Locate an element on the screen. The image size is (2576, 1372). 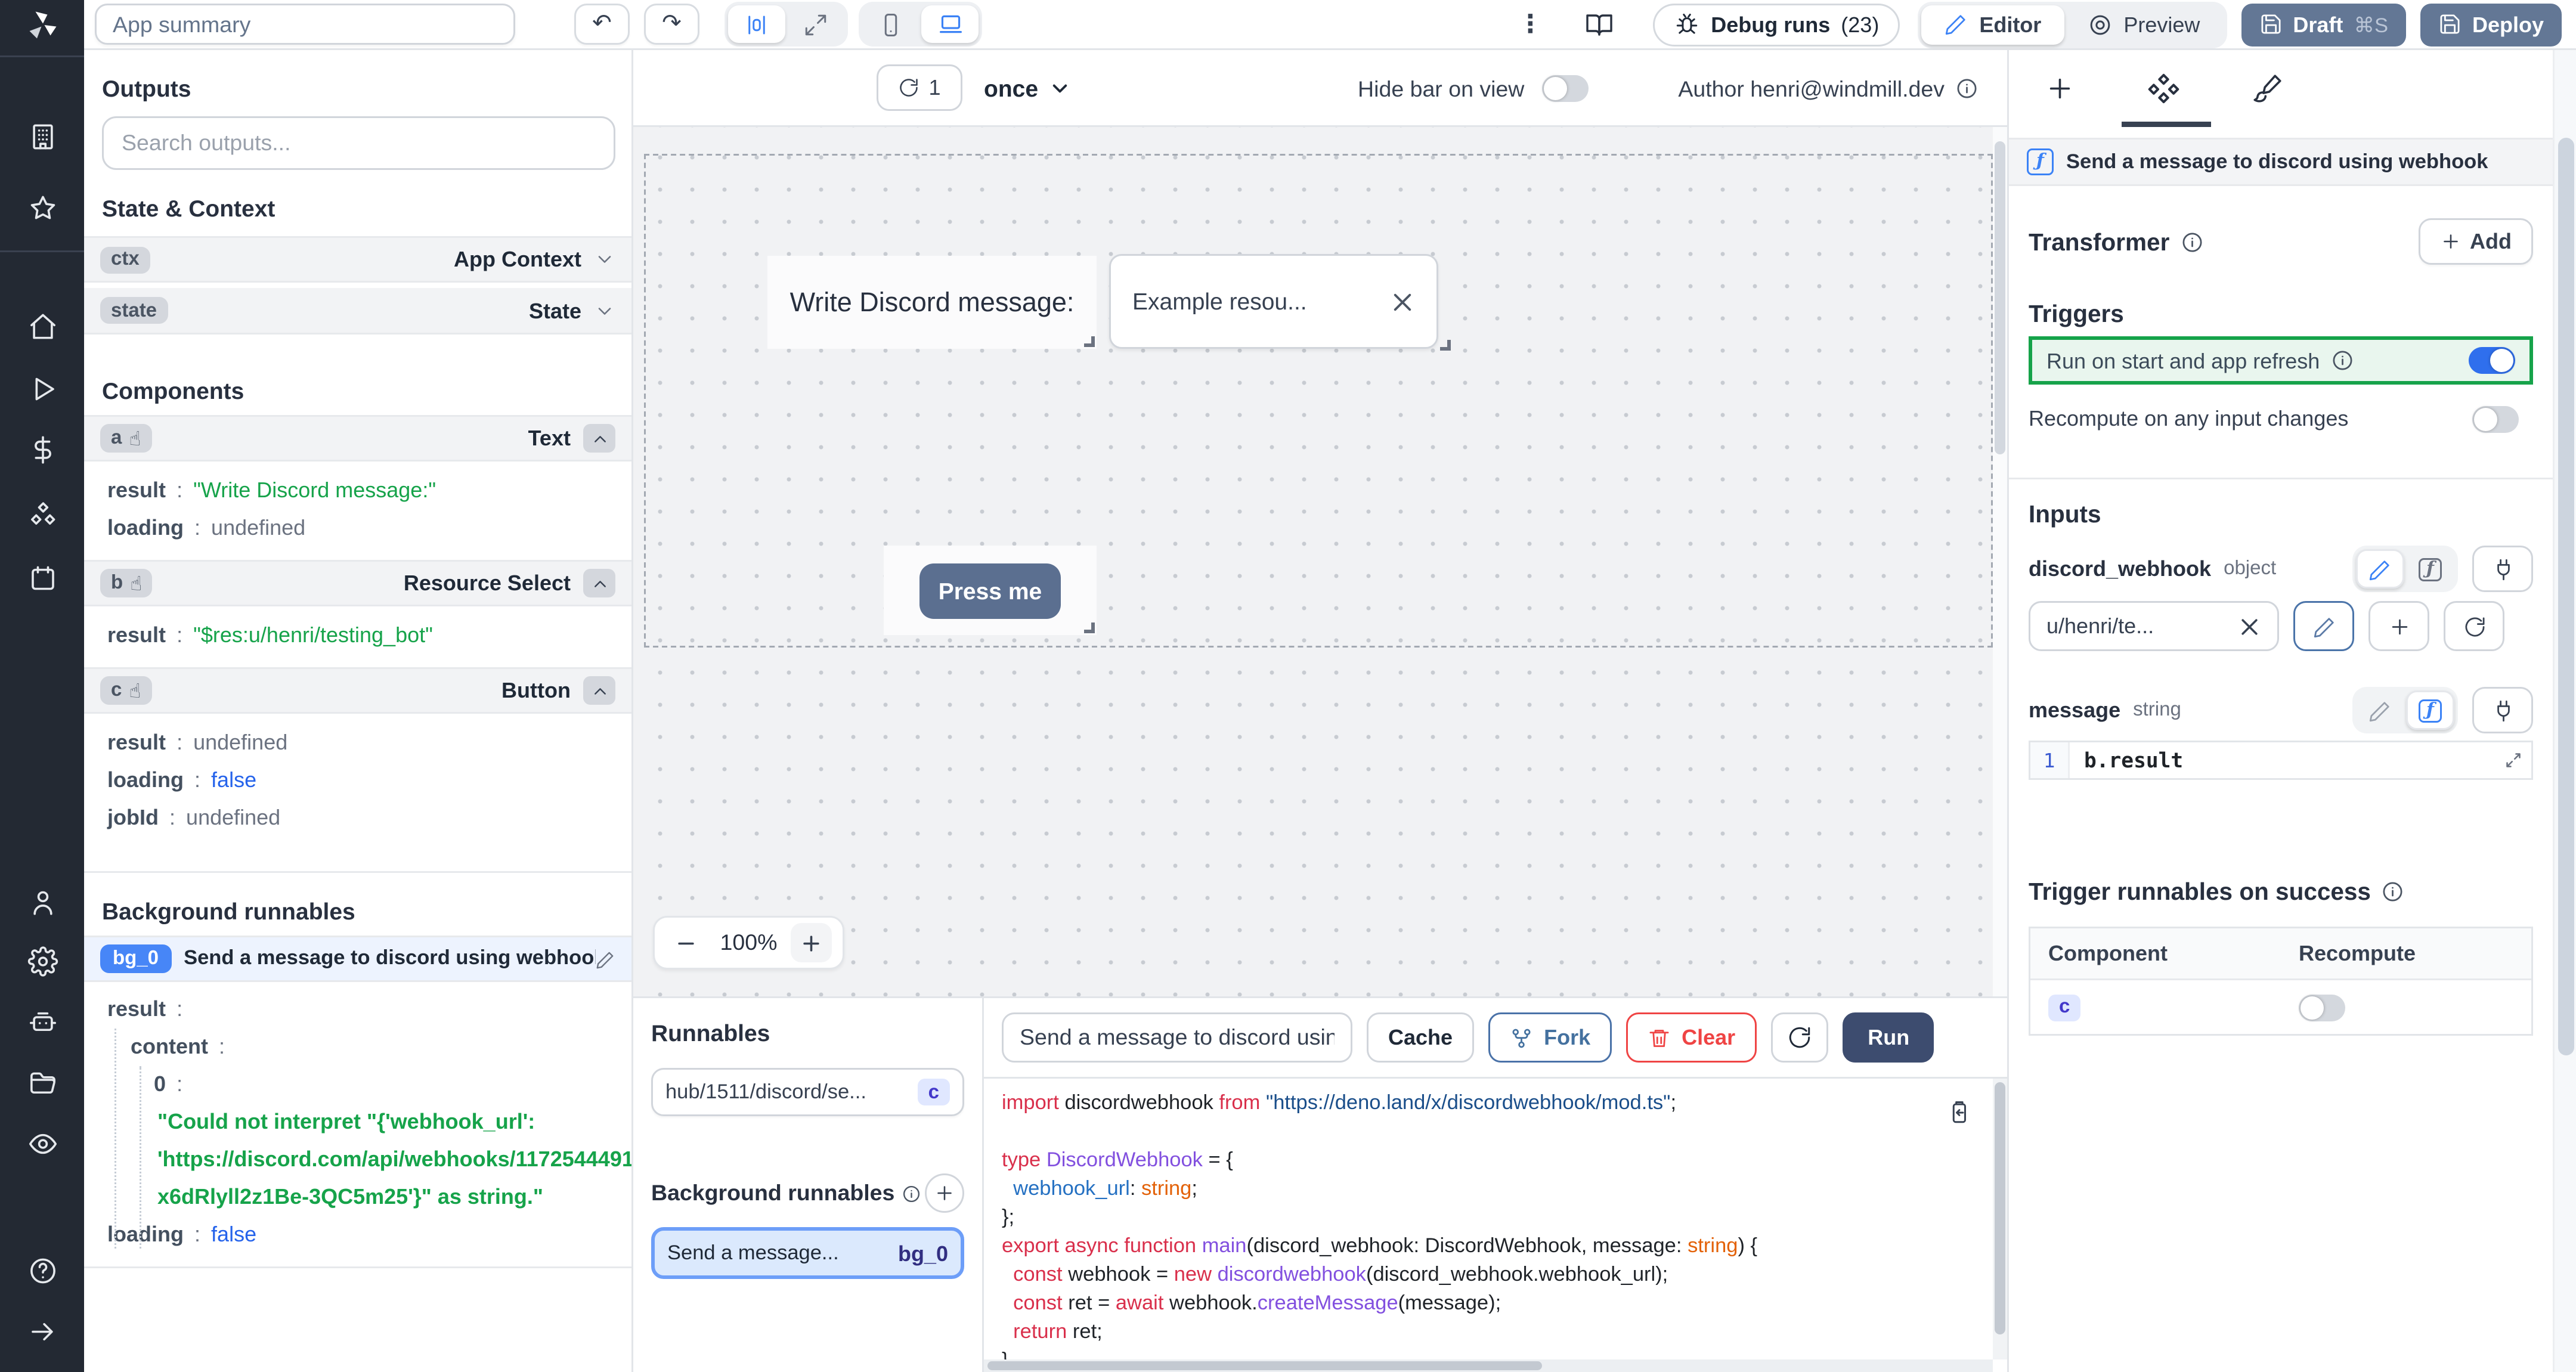
schedules-calendar-icon is located at coordinates (42, 578).